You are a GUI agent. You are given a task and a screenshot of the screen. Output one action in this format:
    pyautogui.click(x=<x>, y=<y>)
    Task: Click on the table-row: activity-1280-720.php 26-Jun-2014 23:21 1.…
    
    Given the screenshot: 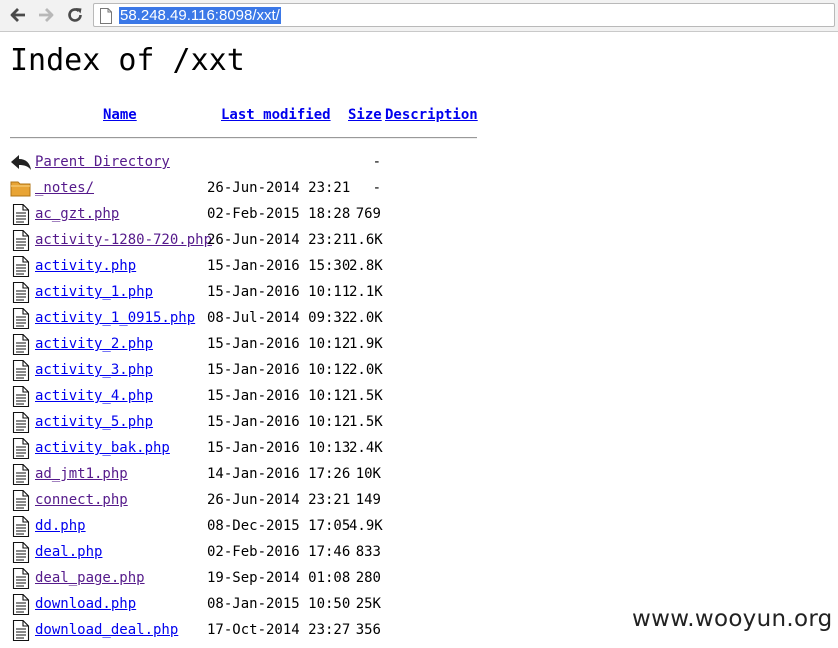 What is the action you would take?
    pyautogui.click(x=419, y=240)
    